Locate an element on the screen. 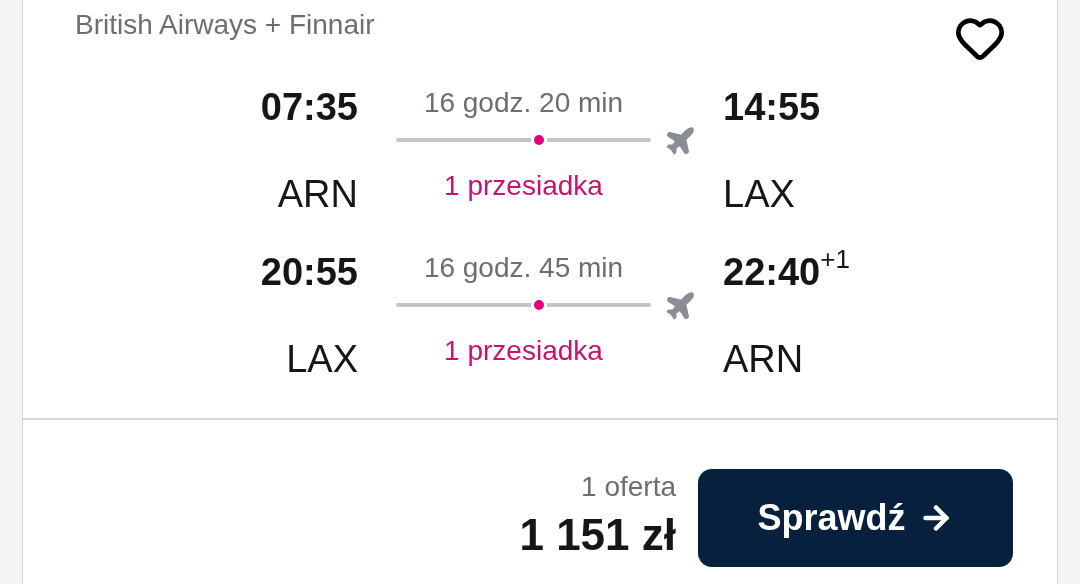 The image size is (1080, 584). price: 1 151 zł is located at coordinates (597, 535).